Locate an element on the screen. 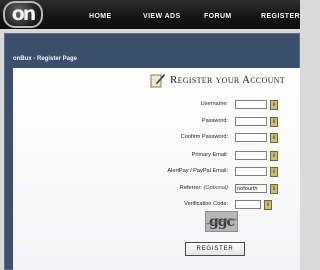 The height and width of the screenshot is (270, 320). username-label: Username: is located at coordinates (214, 104).